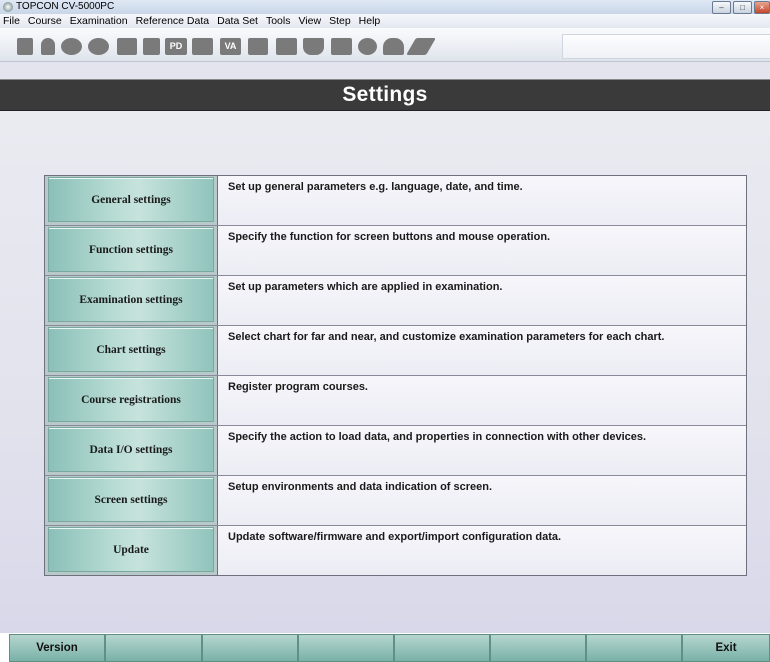 This screenshot has height=662, width=770. I want to click on menu-reference-data: Reference Data, so click(173, 21).